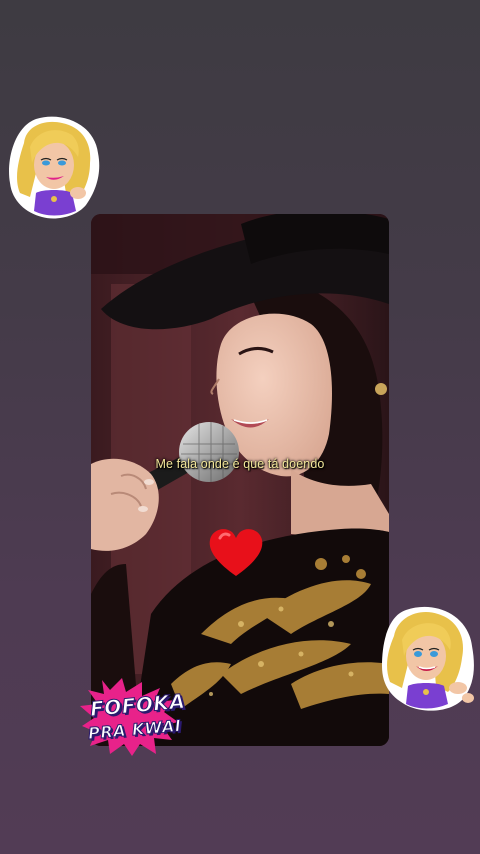 Image resolution: width=480 pixels, height=854 pixels. I want to click on brand-logo: FOFOKA PRA KWAI, so click(133, 716).